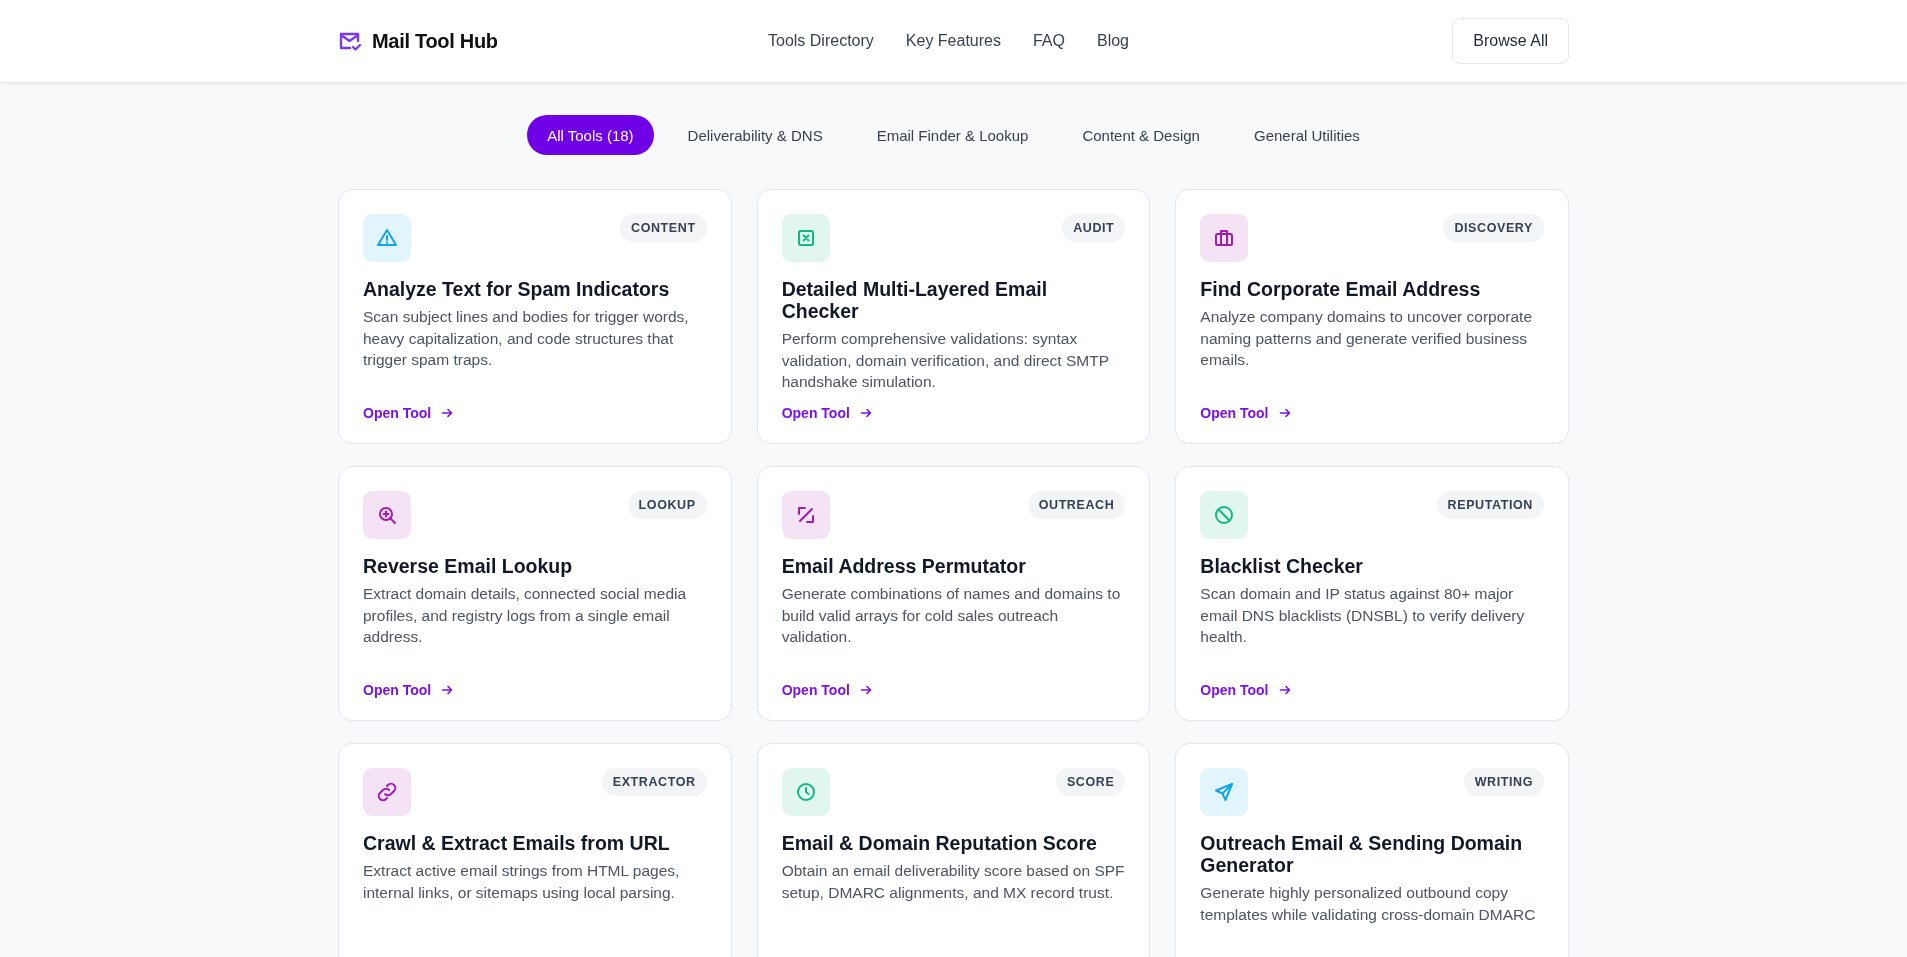 This screenshot has height=957, width=1907. I want to click on card-title: Email & Domain Reputation Score, so click(939, 843).